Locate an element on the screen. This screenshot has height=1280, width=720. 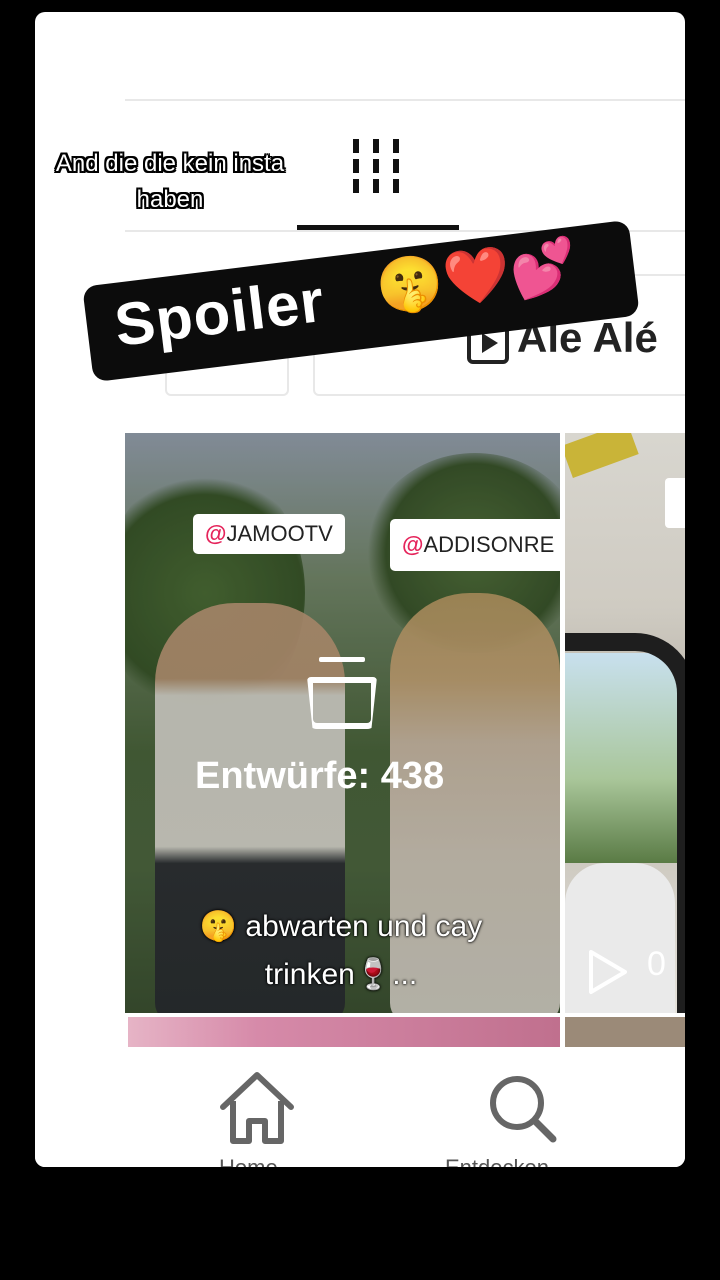
drafts-count-label: Entwürfe: 438 is located at coordinates (320, 776).